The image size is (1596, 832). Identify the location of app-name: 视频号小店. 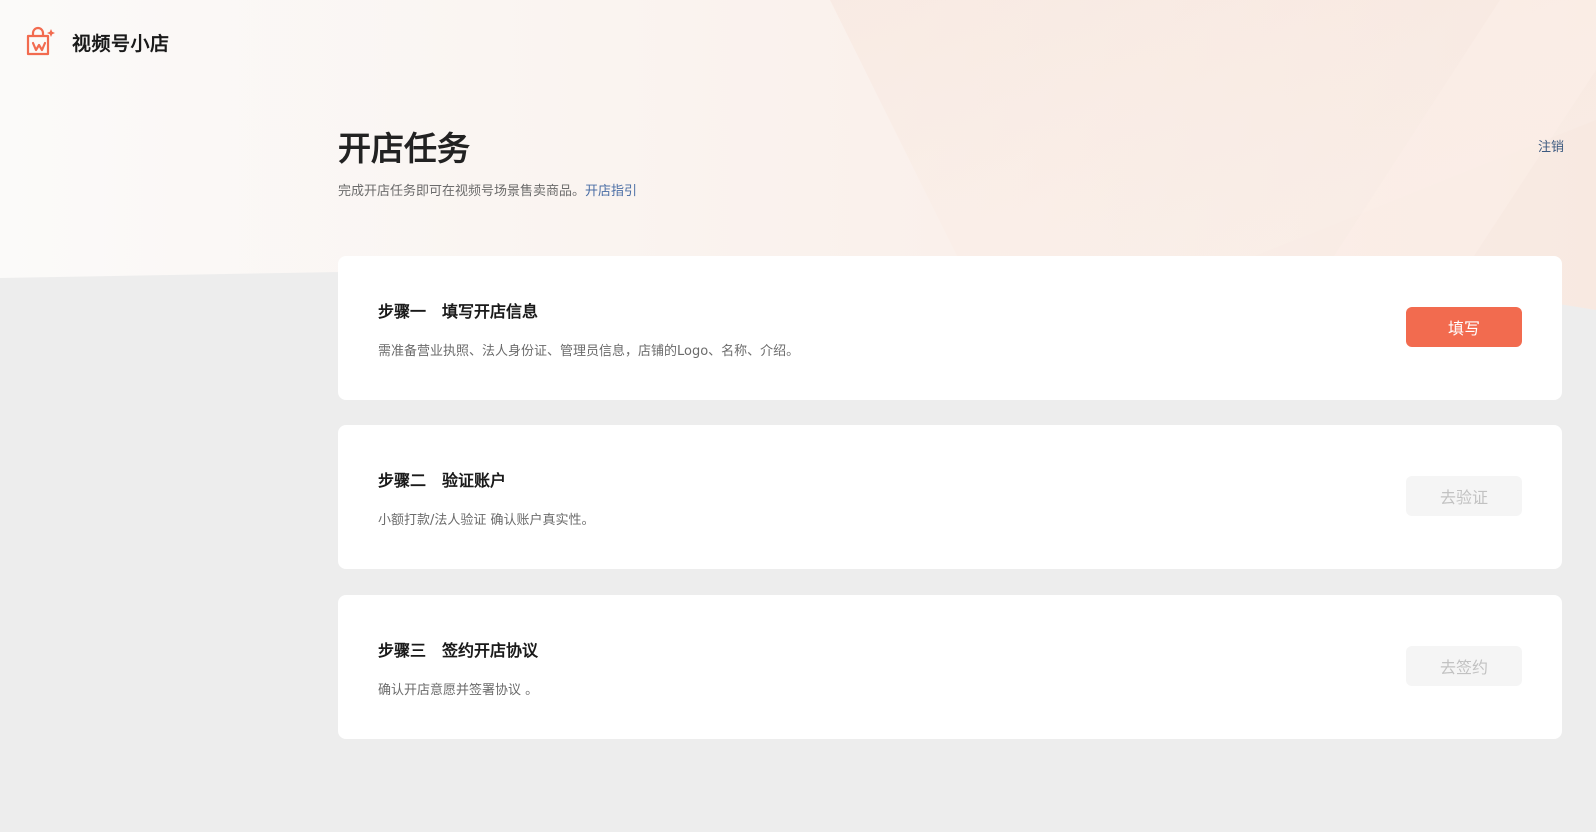
(121, 43).